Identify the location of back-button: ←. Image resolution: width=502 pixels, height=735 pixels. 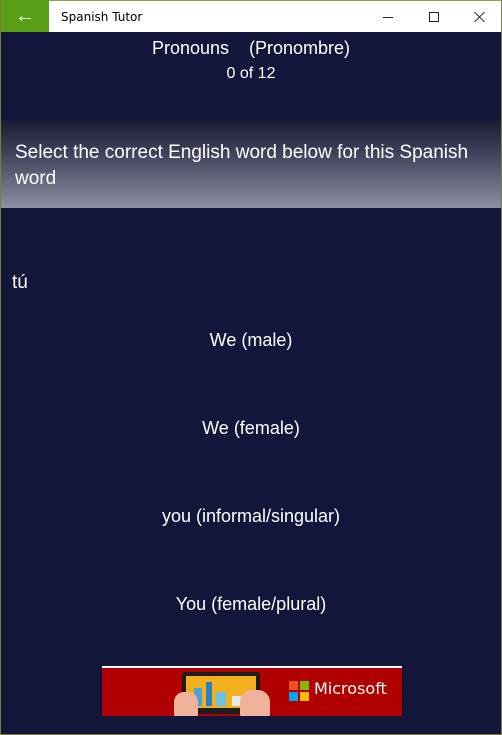
(25, 16).